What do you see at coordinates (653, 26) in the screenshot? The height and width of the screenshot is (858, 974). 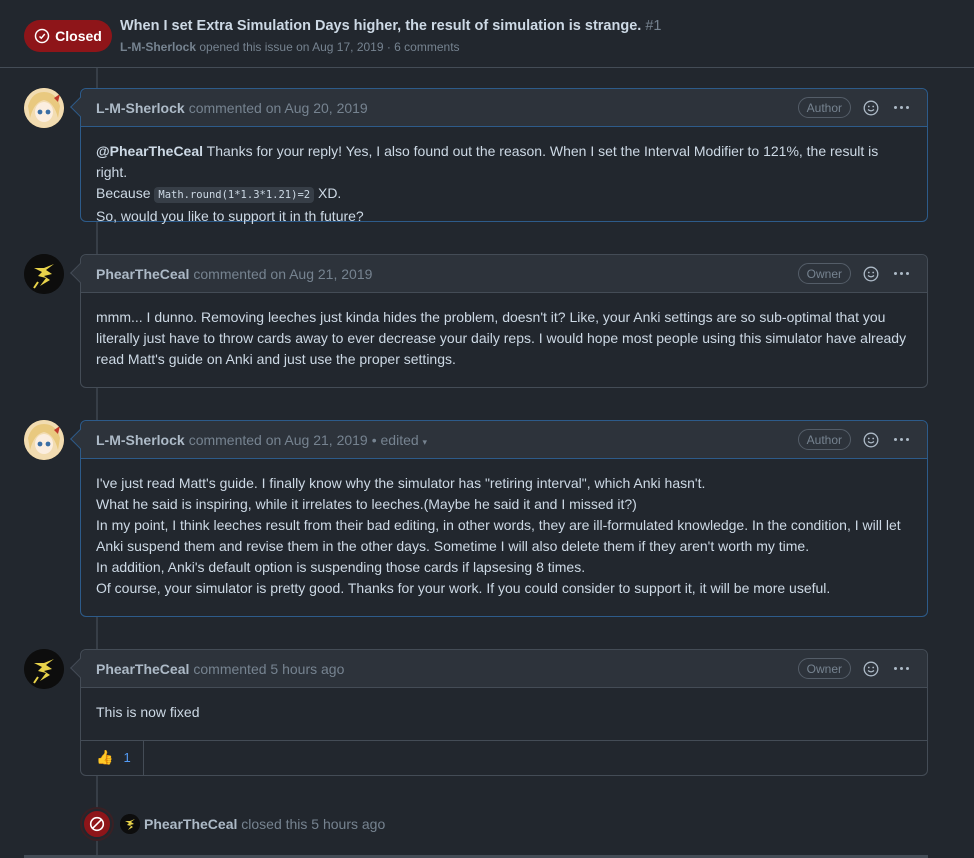 I see `issue-number: #1` at bounding box center [653, 26].